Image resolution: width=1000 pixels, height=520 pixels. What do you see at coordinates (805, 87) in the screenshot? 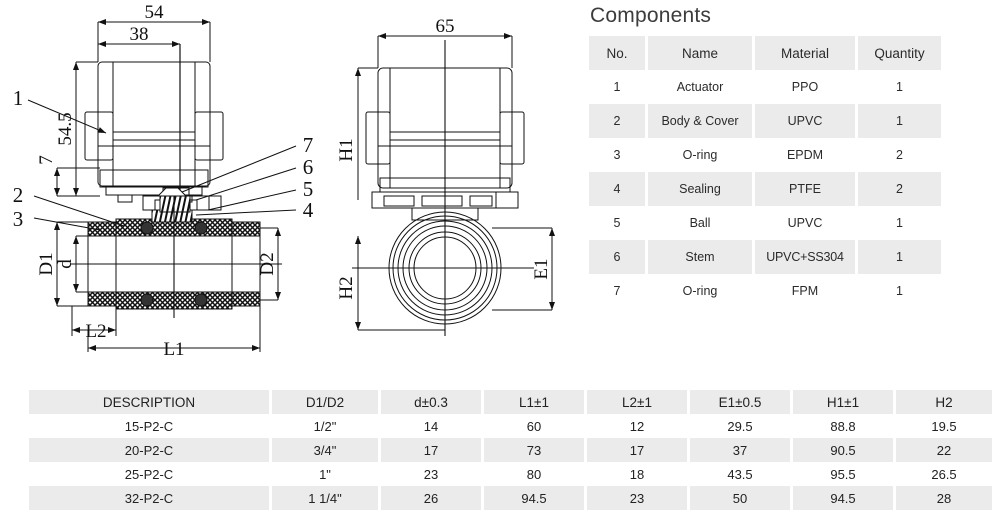
I see `cell-material: PPO` at bounding box center [805, 87].